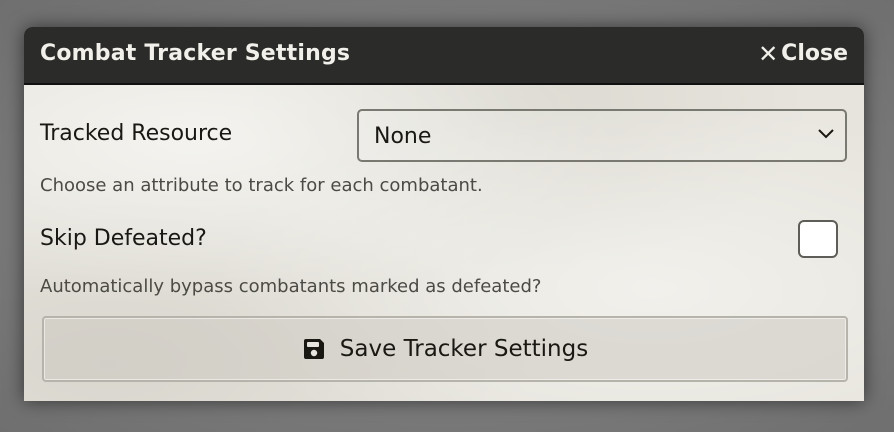  What do you see at coordinates (136, 133) in the screenshot?
I see `tracked-resource-label: Tracked Resource` at bounding box center [136, 133].